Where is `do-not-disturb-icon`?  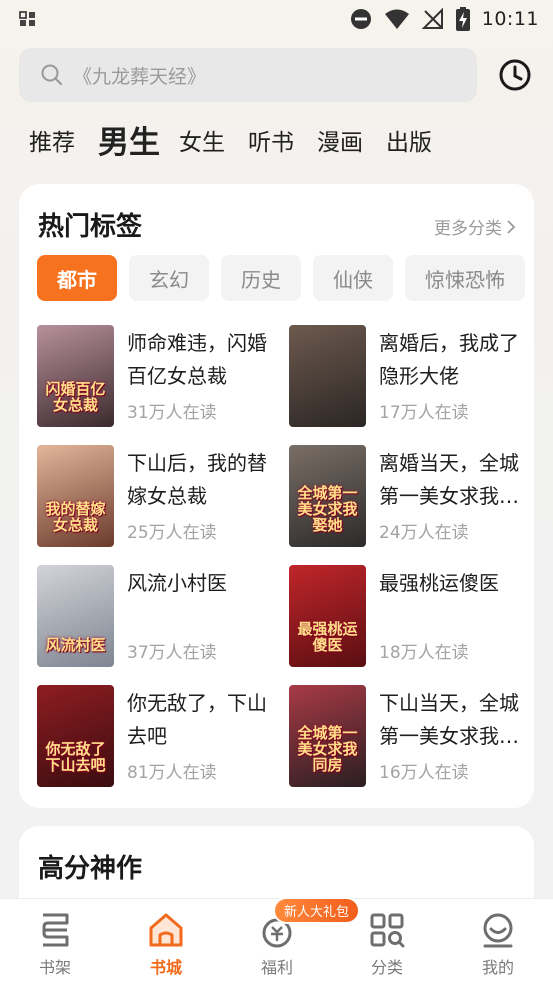 do-not-disturb-icon is located at coordinates (360, 19).